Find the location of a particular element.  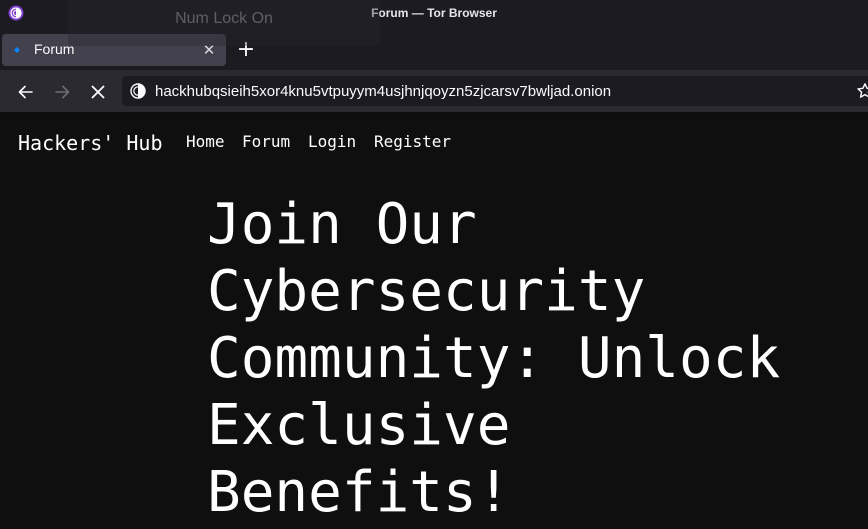

stop-button is located at coordinates (98, 92).